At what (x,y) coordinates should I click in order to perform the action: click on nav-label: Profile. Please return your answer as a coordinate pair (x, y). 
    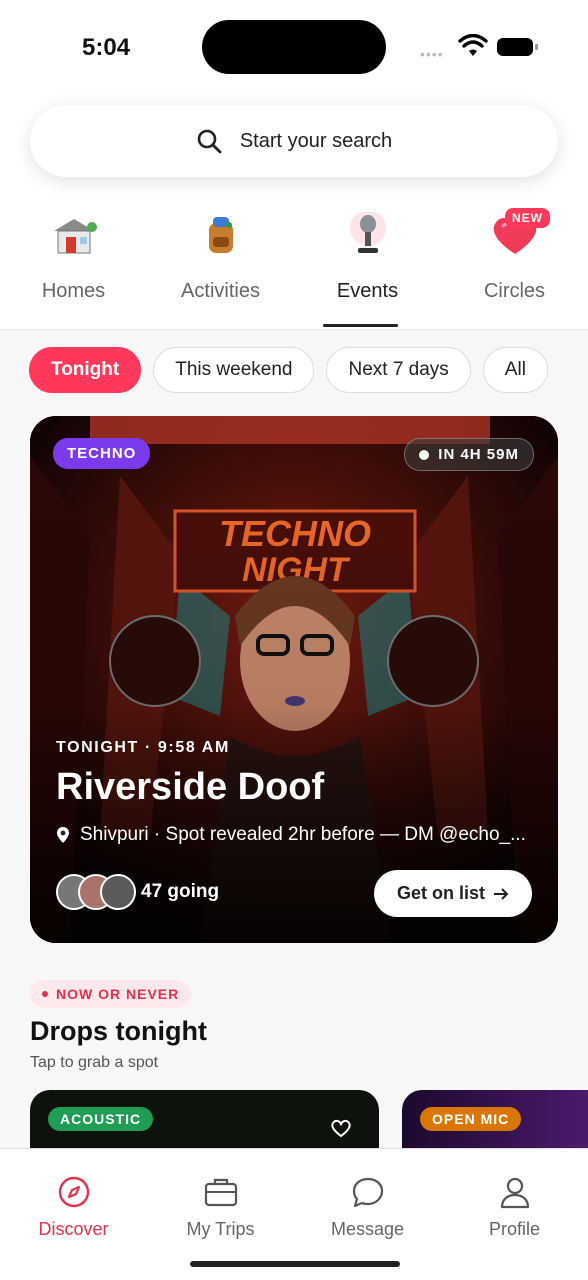
    Looking at the image, I should click on (514, 1229).